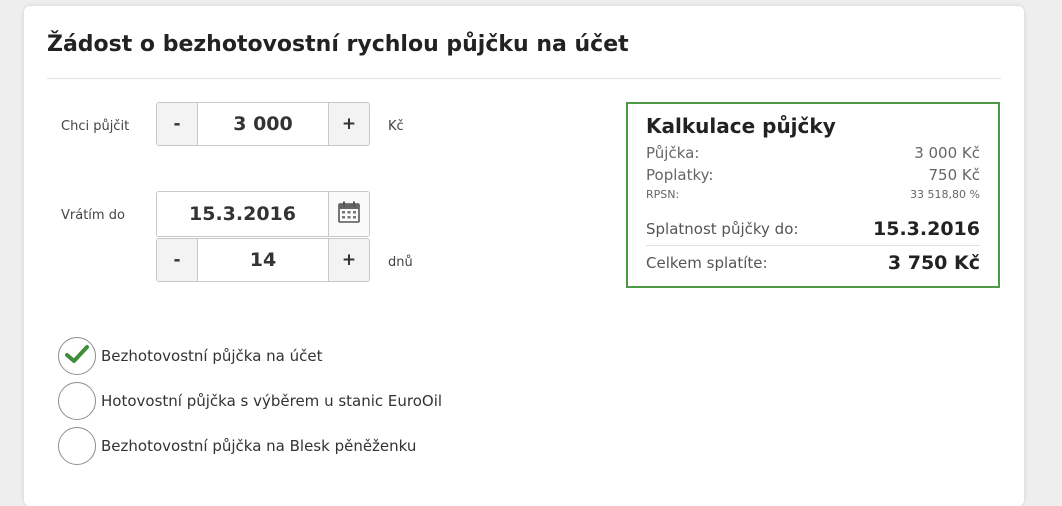  I want to click on rpsn-row: RPSN: 33 518,80 %, so click(813, 194).